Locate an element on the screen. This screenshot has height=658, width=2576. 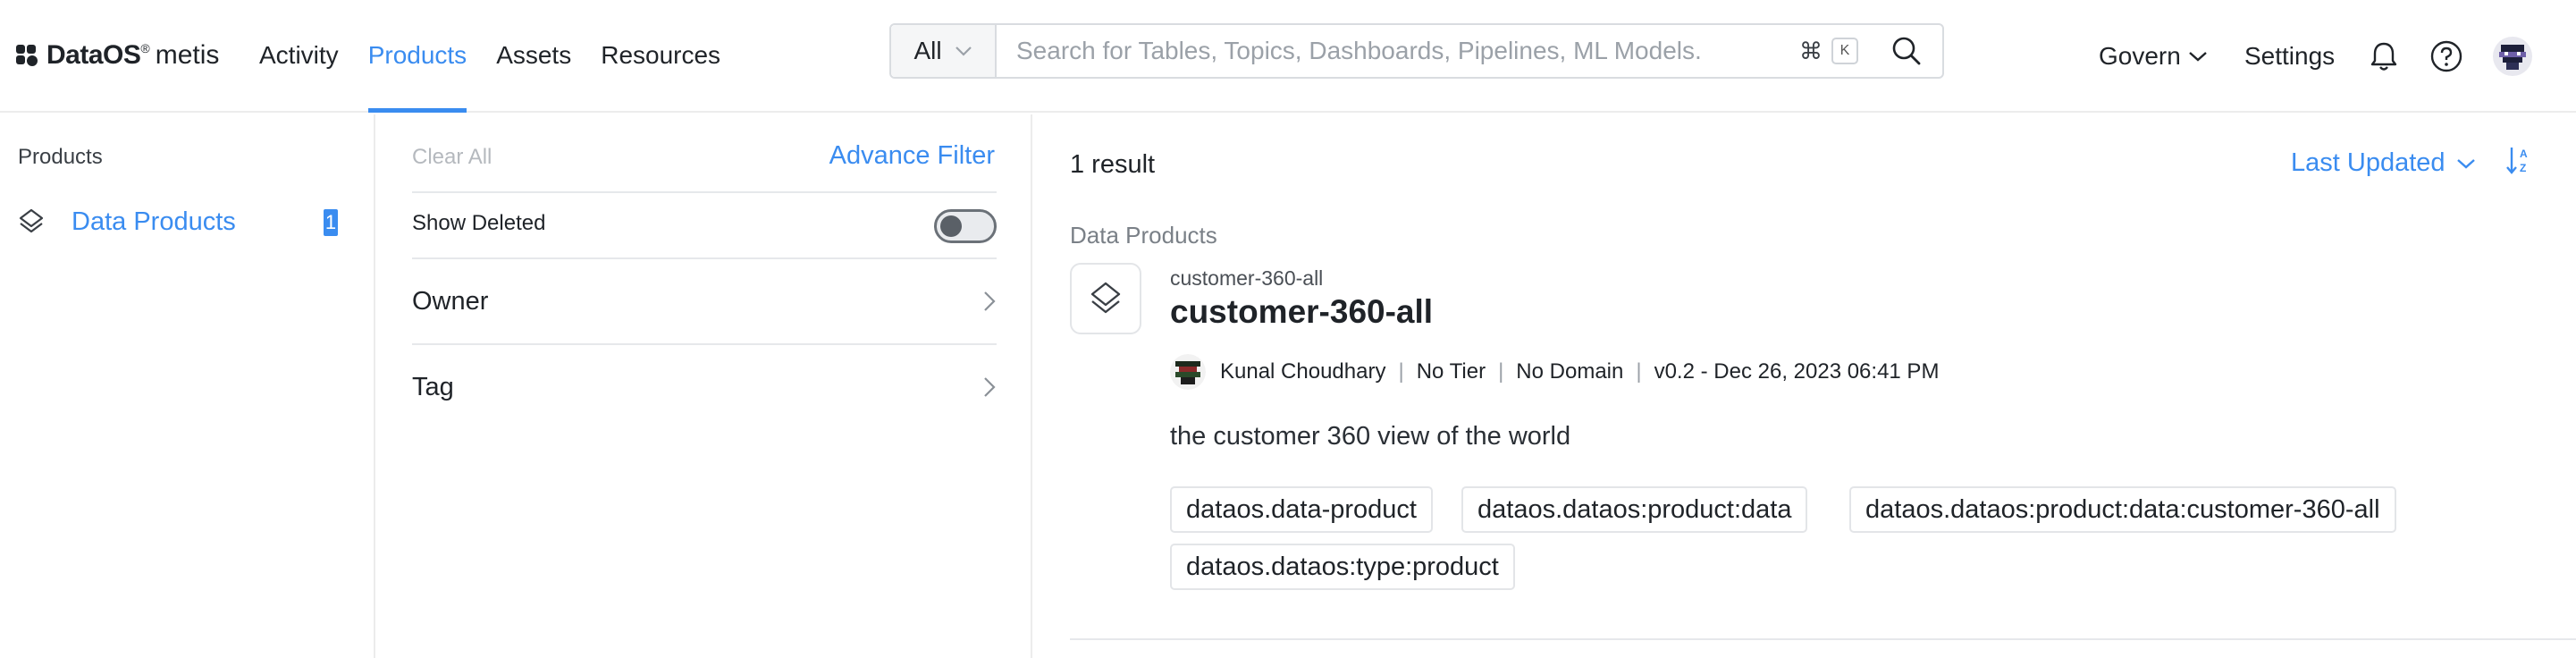
settings-link: Settings is located at coordinates (2290, 56).